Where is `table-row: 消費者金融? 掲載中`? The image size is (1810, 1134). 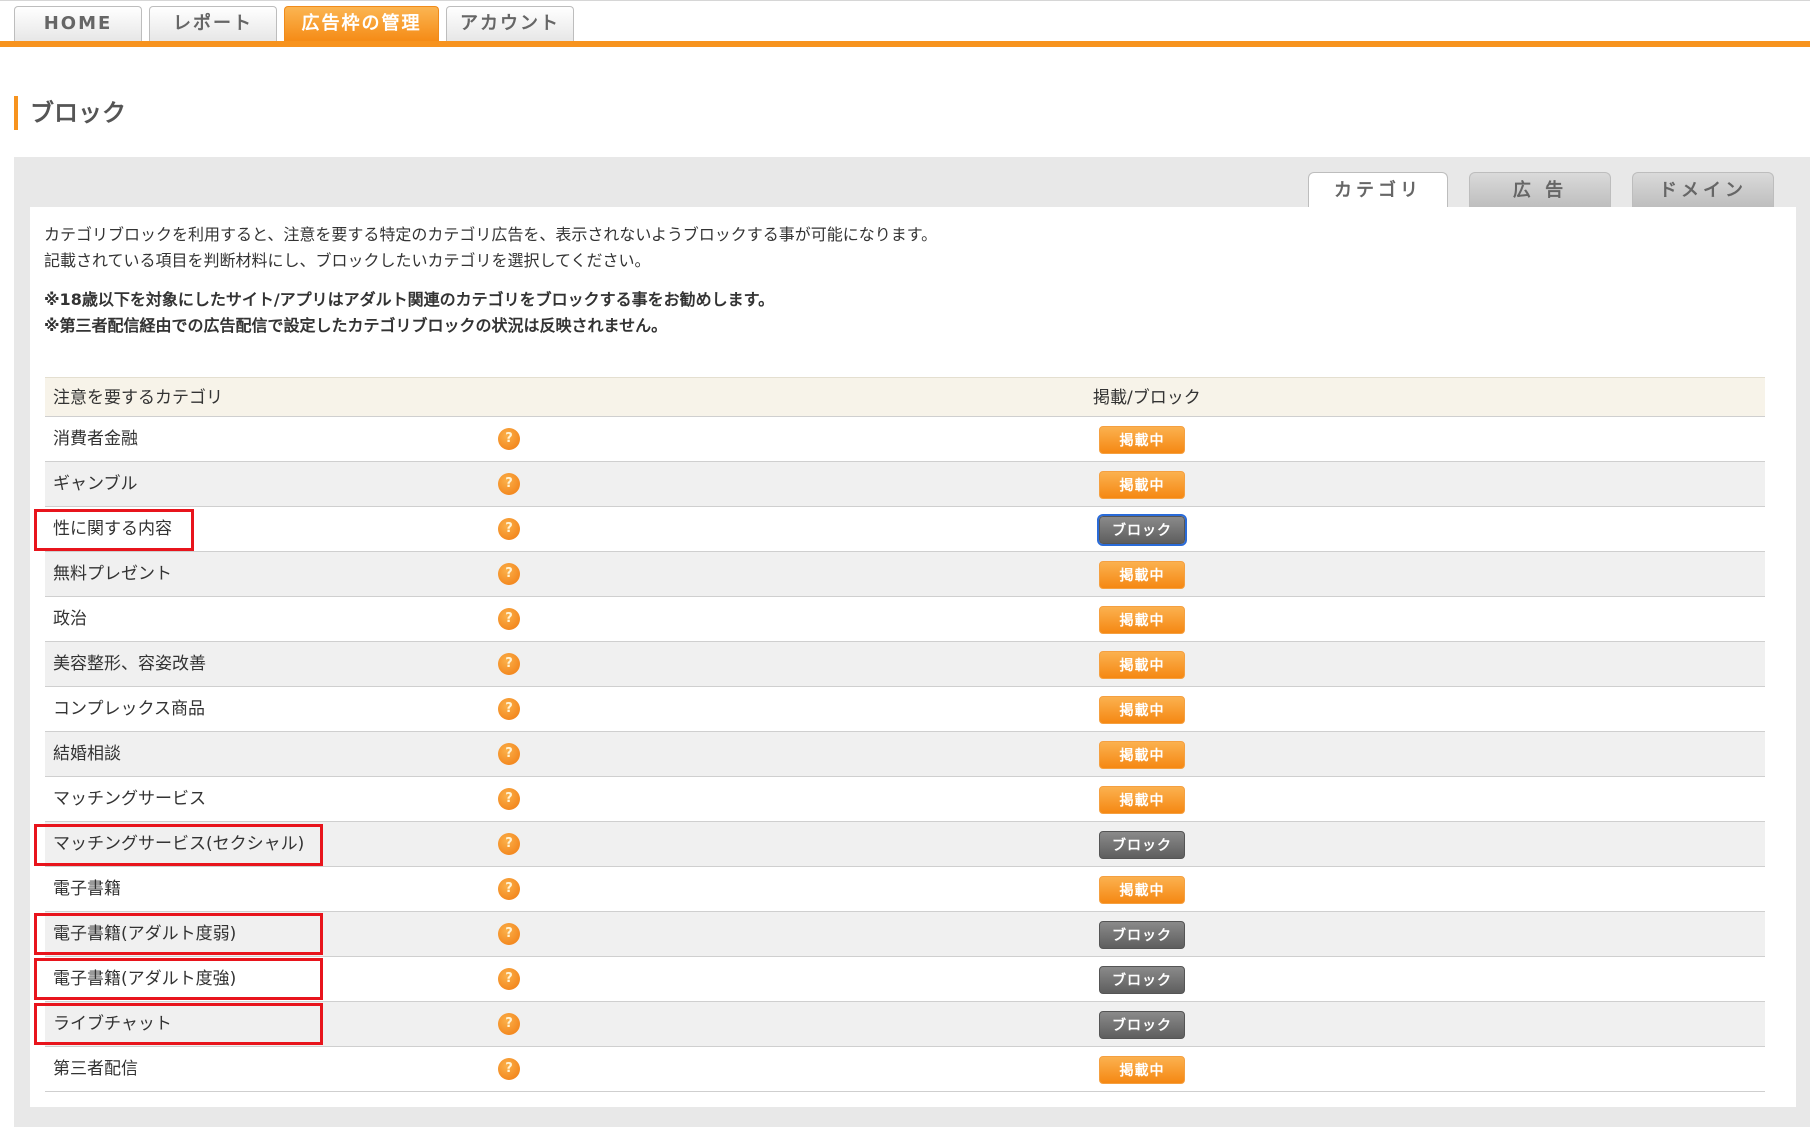
table-row: 消費者金融? 掲載中 is located at coordinates (905, 439).